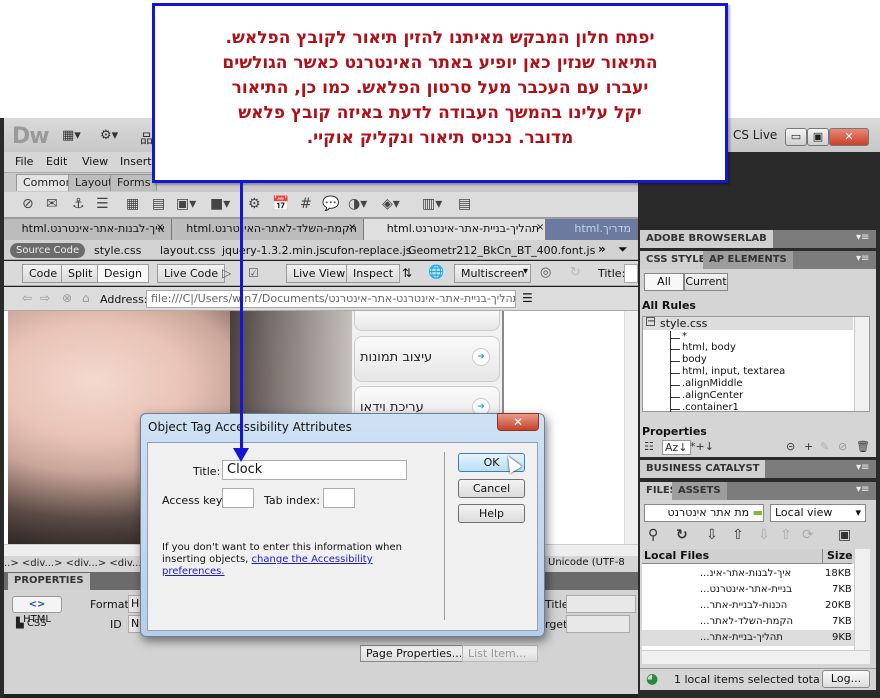 The width and height of the screenshot is (880, 698). Describe the element at coordinates (738, 535) in the screenshot. I see `put-files-icon: ⇧` at that location.